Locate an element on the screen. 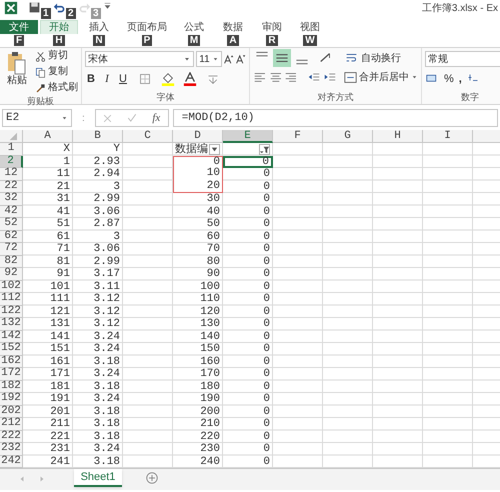  cut-button: 剪切 is located at coordinates (56, 56).